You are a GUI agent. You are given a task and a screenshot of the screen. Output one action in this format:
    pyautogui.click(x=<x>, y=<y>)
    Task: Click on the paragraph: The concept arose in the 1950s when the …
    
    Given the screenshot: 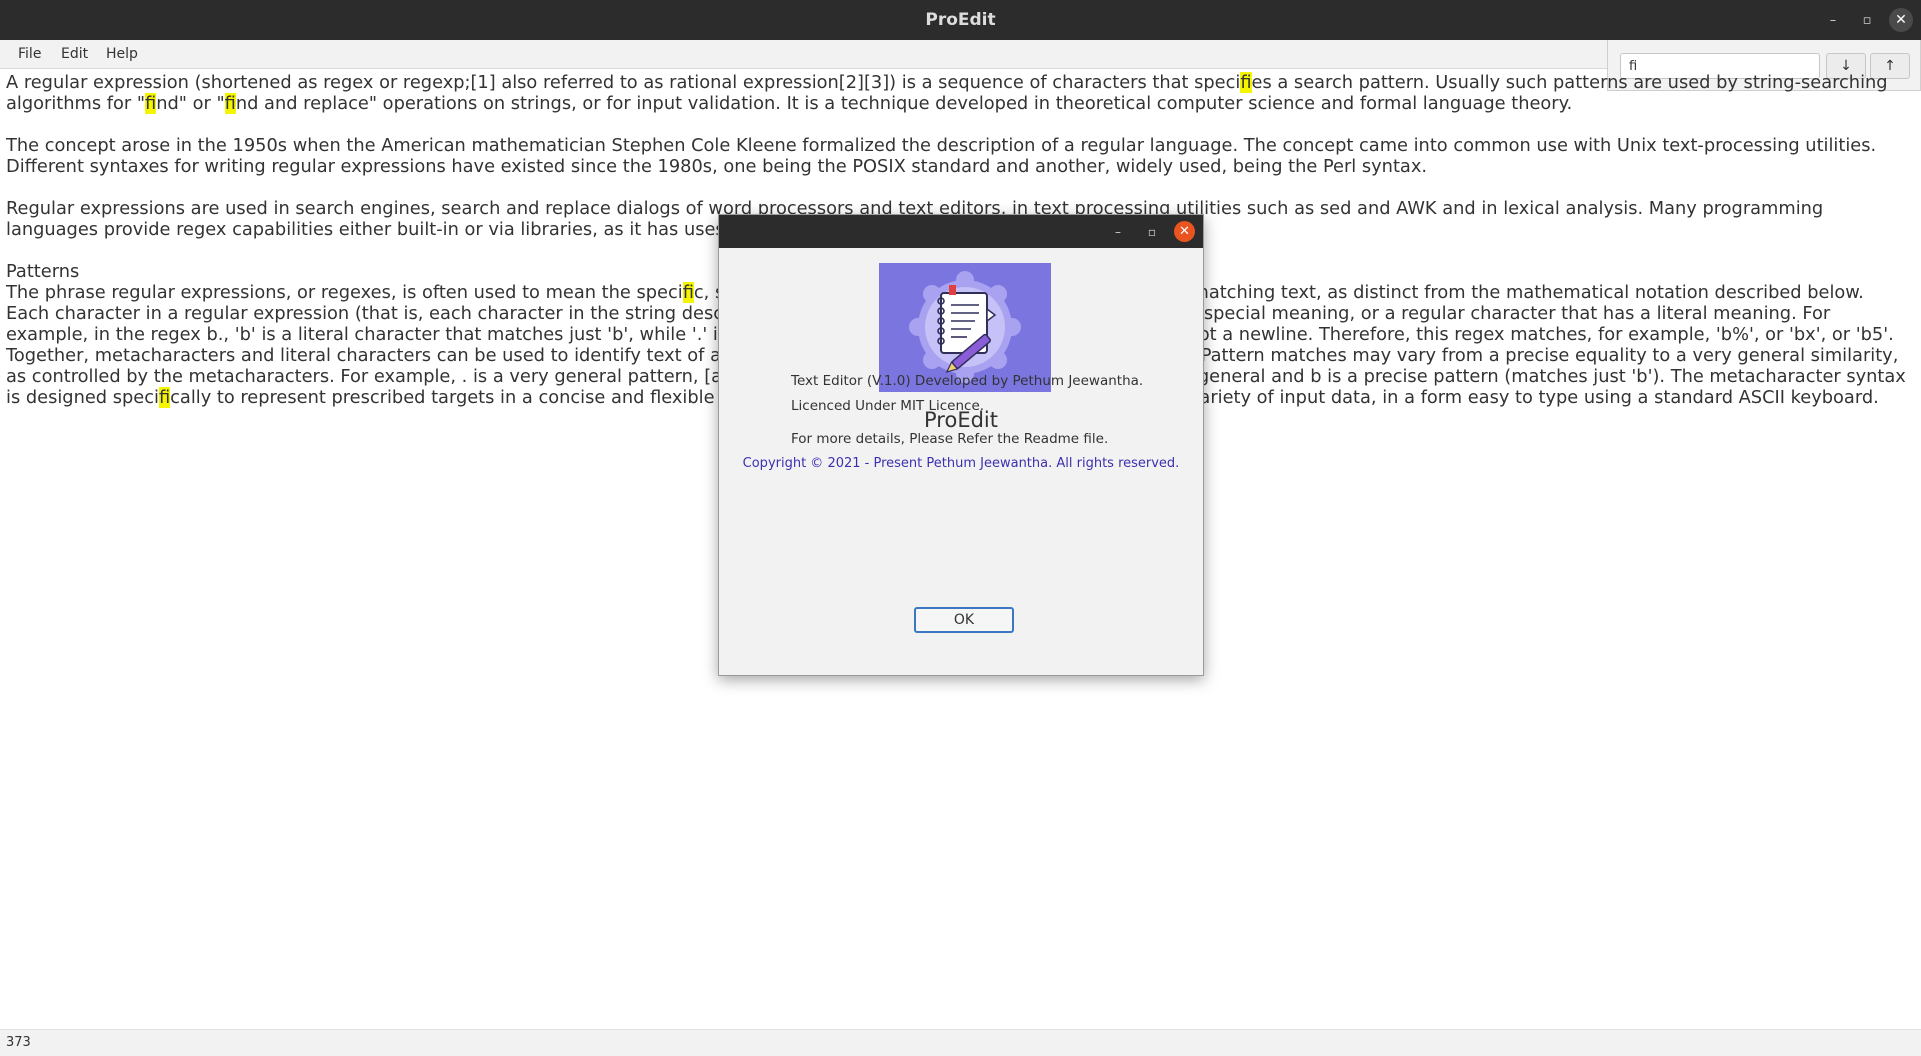 What is the action you would take?
    pyautogui.click(x=956, y=156)
    